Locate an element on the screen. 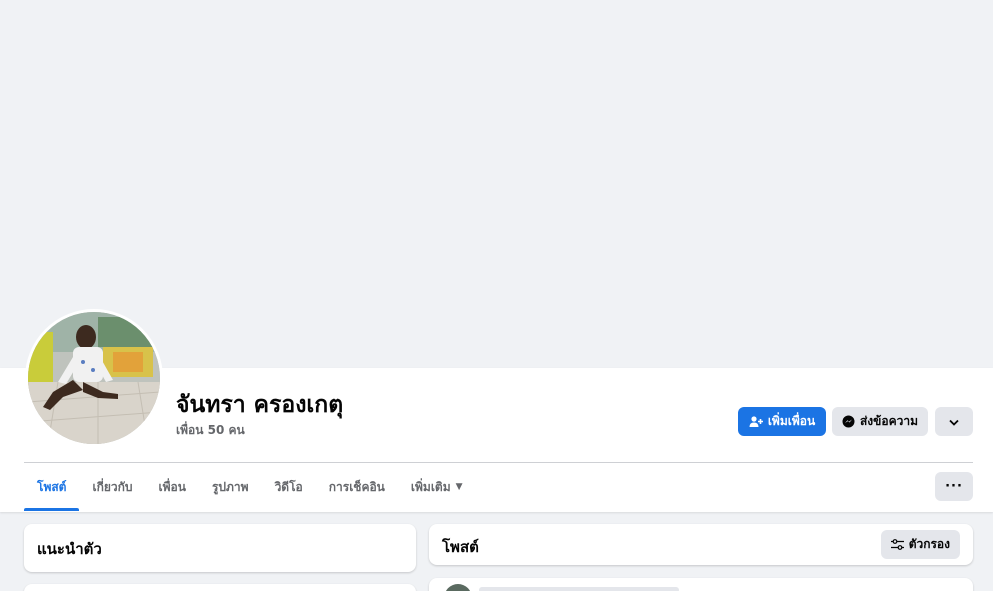  tab-friends: เพื่อน is located at coordinates (172, 487).